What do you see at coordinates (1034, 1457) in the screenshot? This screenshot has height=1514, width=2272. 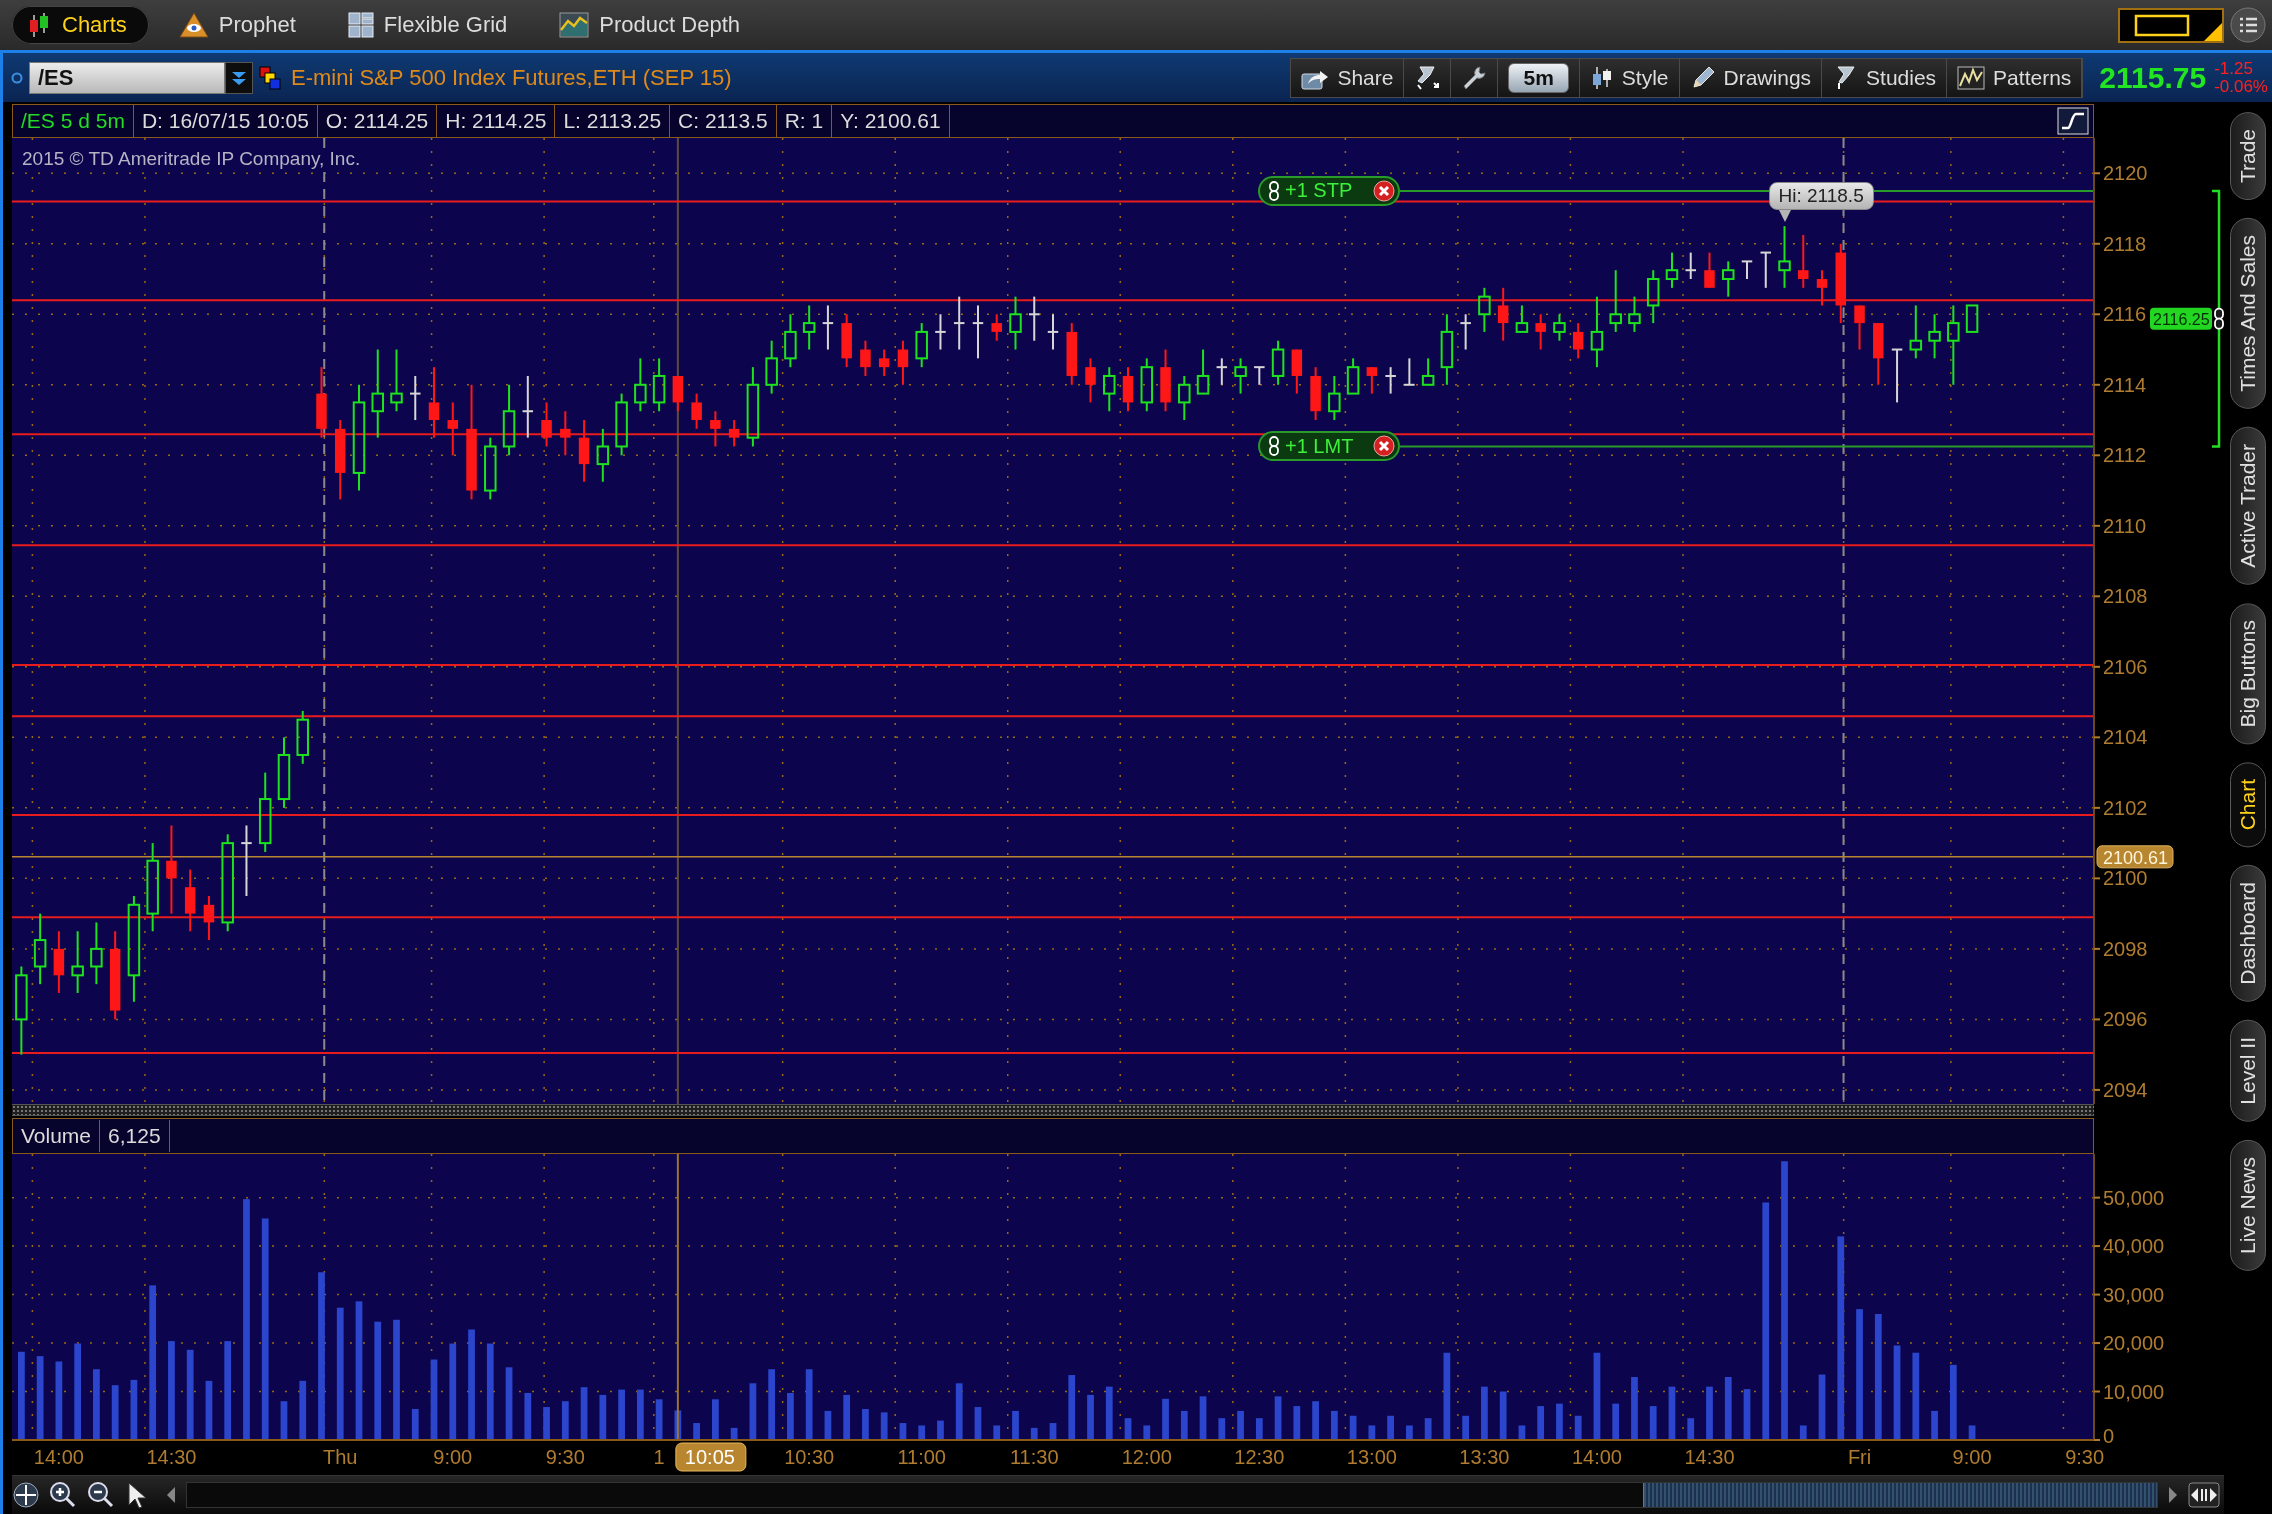 I see `time-axis-label: 11:30` at bounding box center [1034, 1457].